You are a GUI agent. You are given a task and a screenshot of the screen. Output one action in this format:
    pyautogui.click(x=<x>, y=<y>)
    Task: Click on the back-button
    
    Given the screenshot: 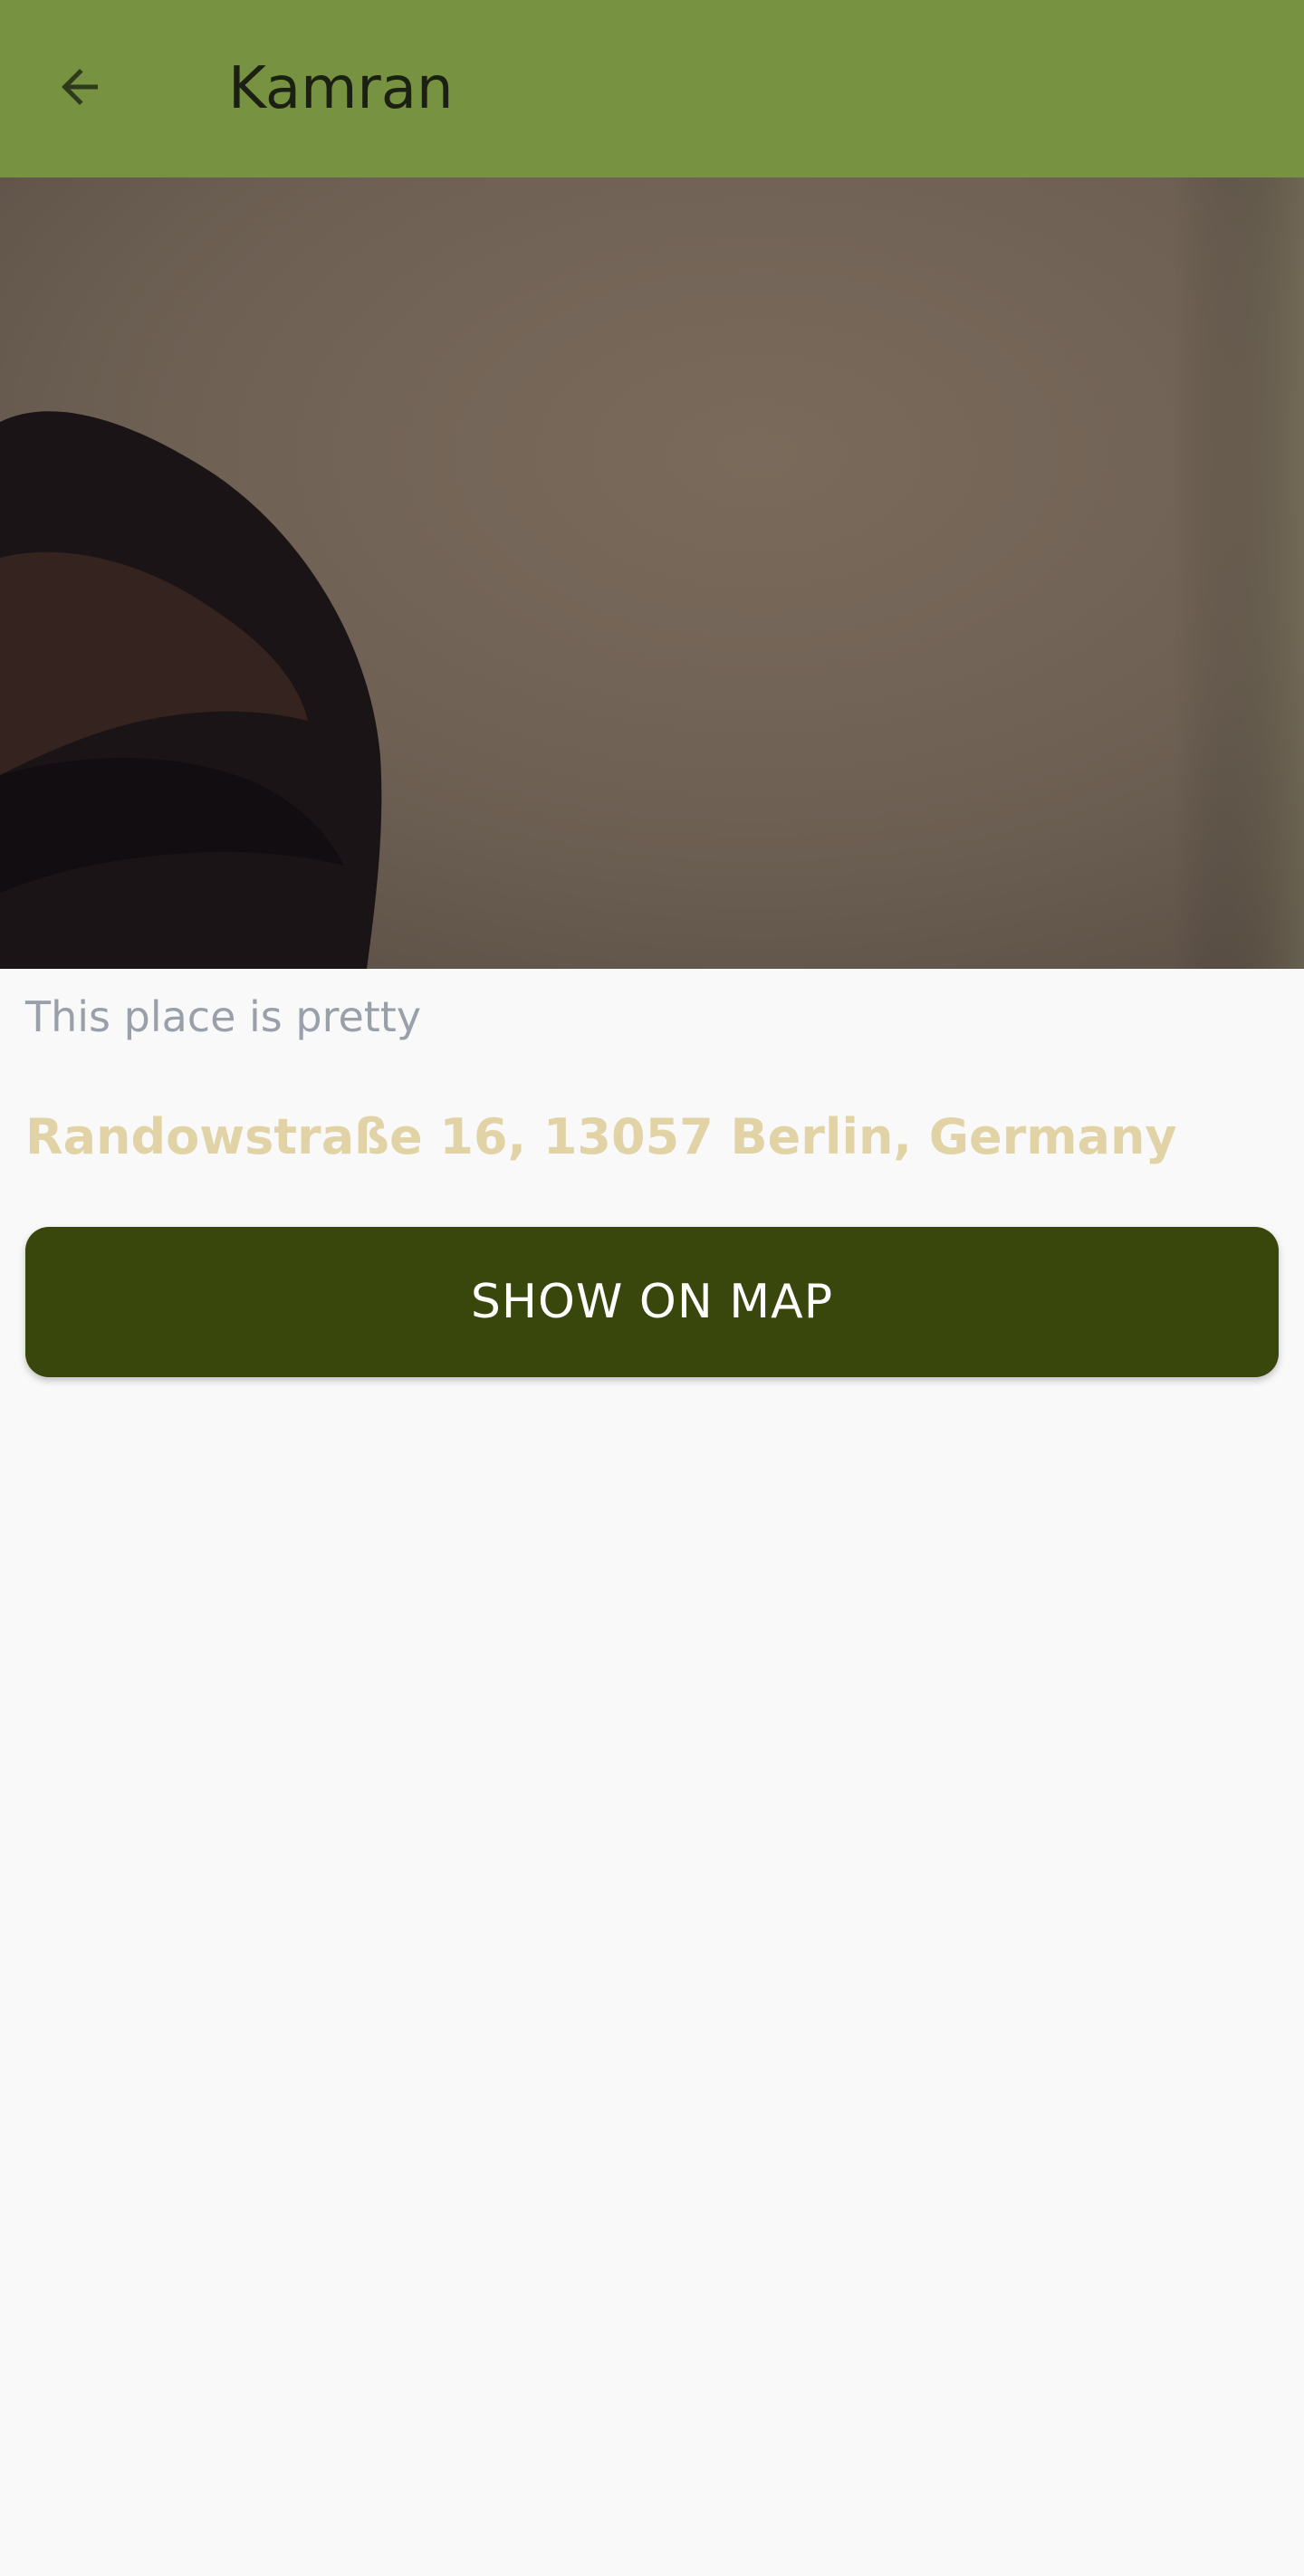 What is the action you would take?
    pyautogui.click(x=79, y=88)
    